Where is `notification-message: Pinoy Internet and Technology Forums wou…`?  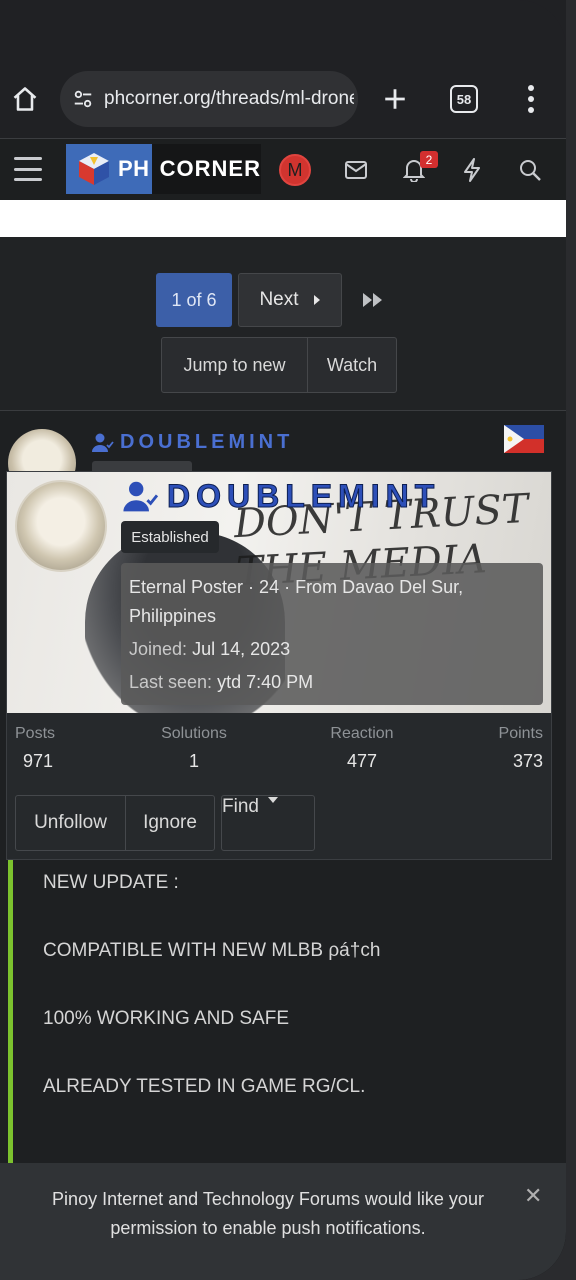 notification-message: Pinoy Internet and Technology Forums wou… is located at coordinates (268, 1213).